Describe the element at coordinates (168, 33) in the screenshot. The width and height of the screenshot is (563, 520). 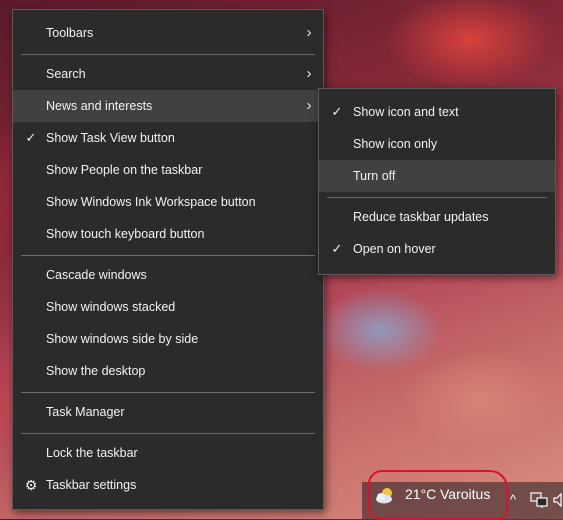
I see `menu-item-toolbars: Toolbars ›` at that location.